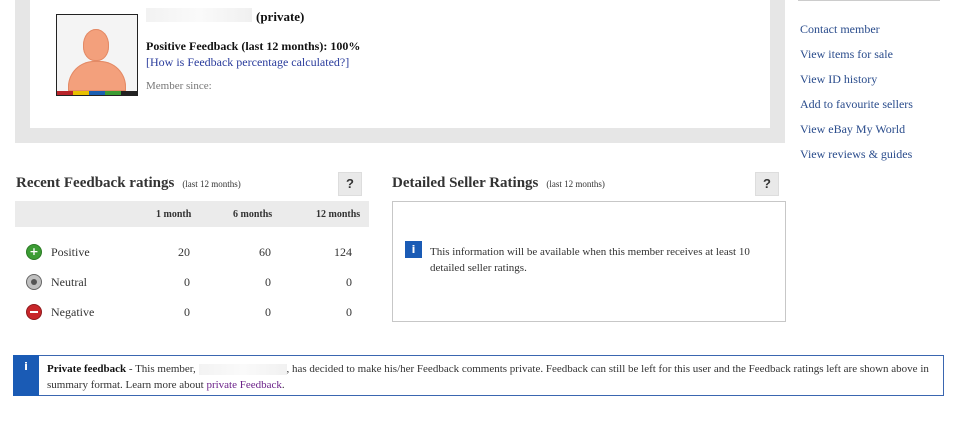 This screenshot has width=962, height=423. Describe the element at coordinates (268, 312) in the screenshot. I see `negative-6-months: 0` at that location.